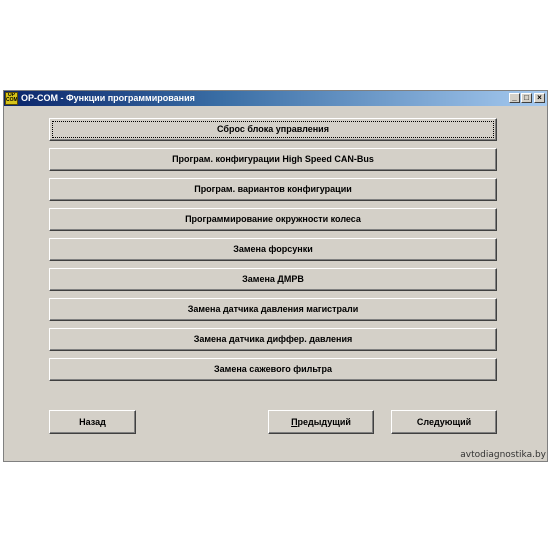 This screenshot has width=550, height=550. Describe the element at coordinates (503, 455) in the screenshot. I see `watermark: avtodiagnostika.by` at that location.